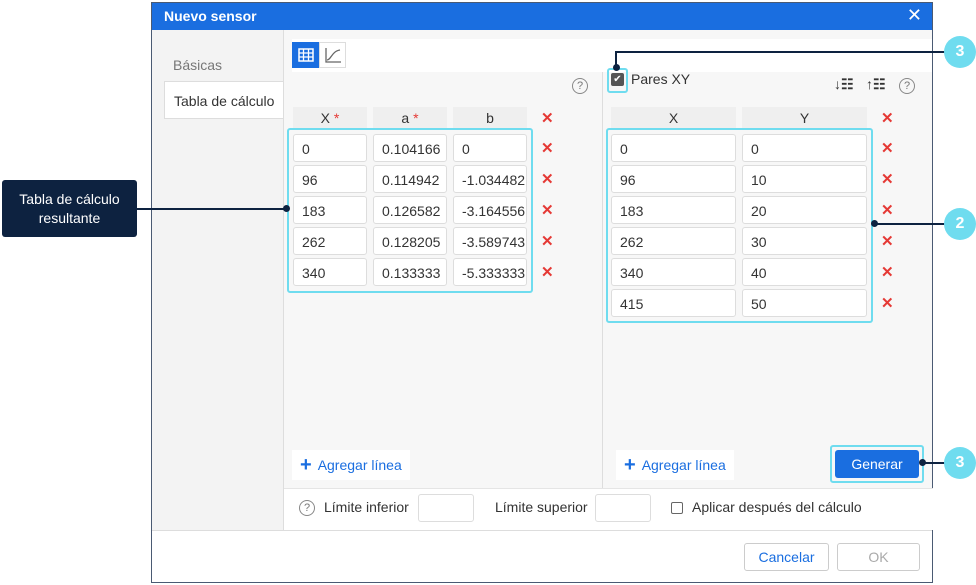 This screenshot has width=976, height=585. I want to click on left-cell-b: -3.164556, so click(490, 210).